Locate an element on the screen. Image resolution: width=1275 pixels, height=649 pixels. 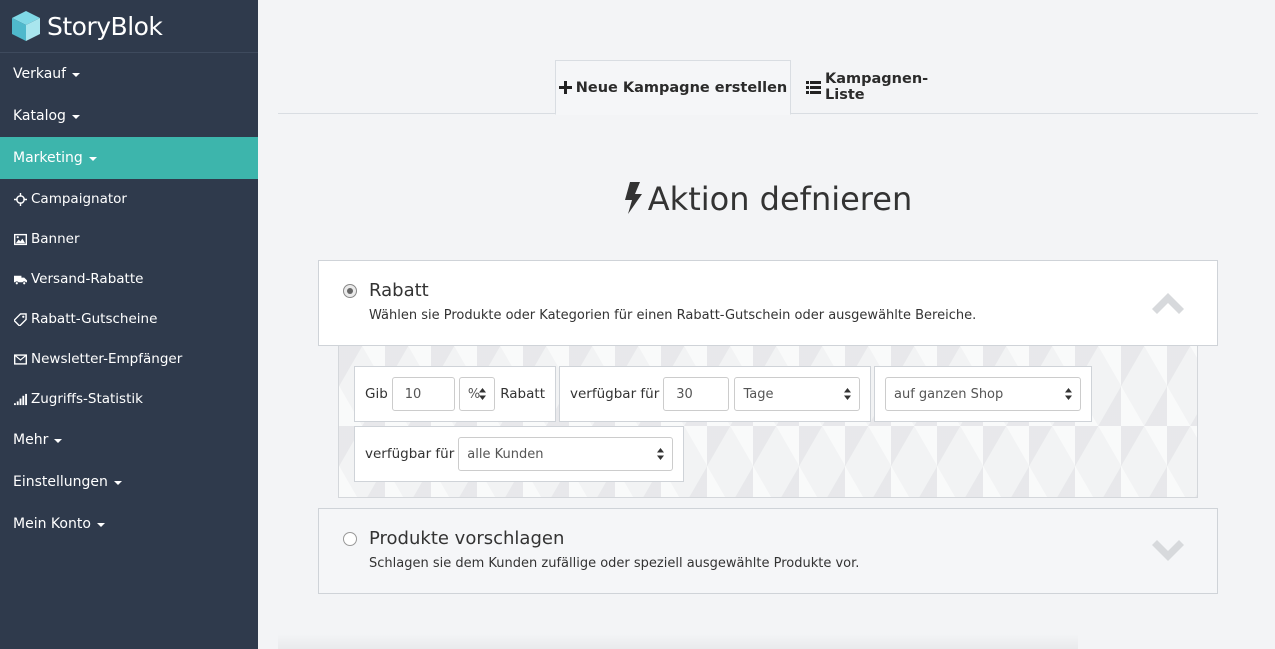
sidebar-item-versand-rabatte: Versand-Rabatte is located at coordinates (129, 279).